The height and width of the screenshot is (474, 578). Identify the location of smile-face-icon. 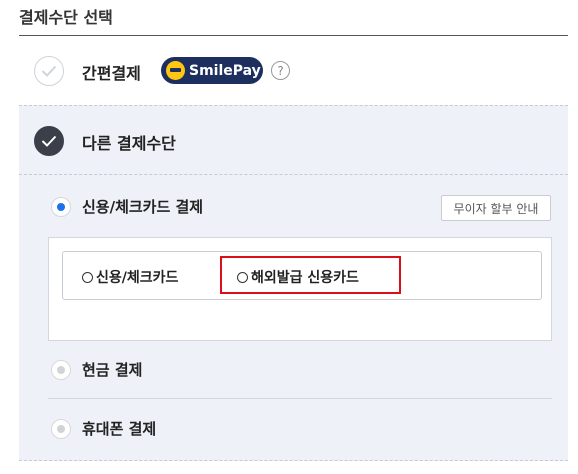
(175, 70).